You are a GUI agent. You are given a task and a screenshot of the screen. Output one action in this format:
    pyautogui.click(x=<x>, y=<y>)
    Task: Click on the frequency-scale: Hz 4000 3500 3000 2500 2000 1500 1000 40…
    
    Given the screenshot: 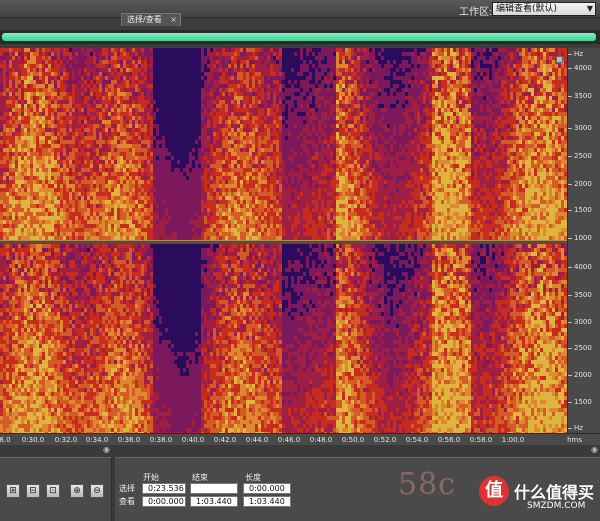 What is the action you would take?
    pyautogui.click(x=583, y=240)
    